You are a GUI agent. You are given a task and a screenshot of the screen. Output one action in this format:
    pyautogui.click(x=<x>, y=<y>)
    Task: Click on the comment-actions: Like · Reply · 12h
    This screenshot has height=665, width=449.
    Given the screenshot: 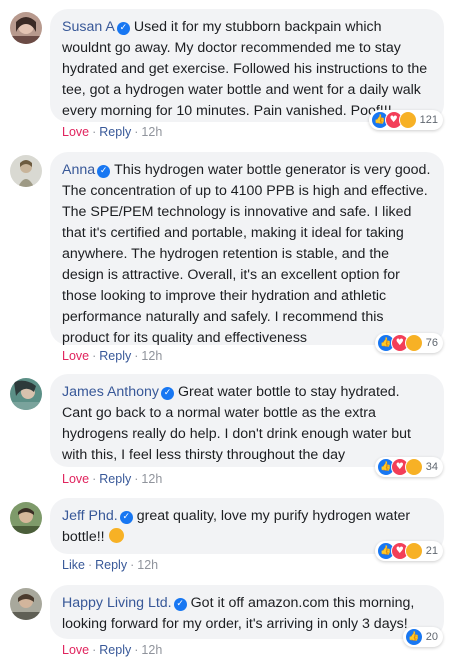 What is the action you would take?
    pyautogui.click(x=110, y=565)
    